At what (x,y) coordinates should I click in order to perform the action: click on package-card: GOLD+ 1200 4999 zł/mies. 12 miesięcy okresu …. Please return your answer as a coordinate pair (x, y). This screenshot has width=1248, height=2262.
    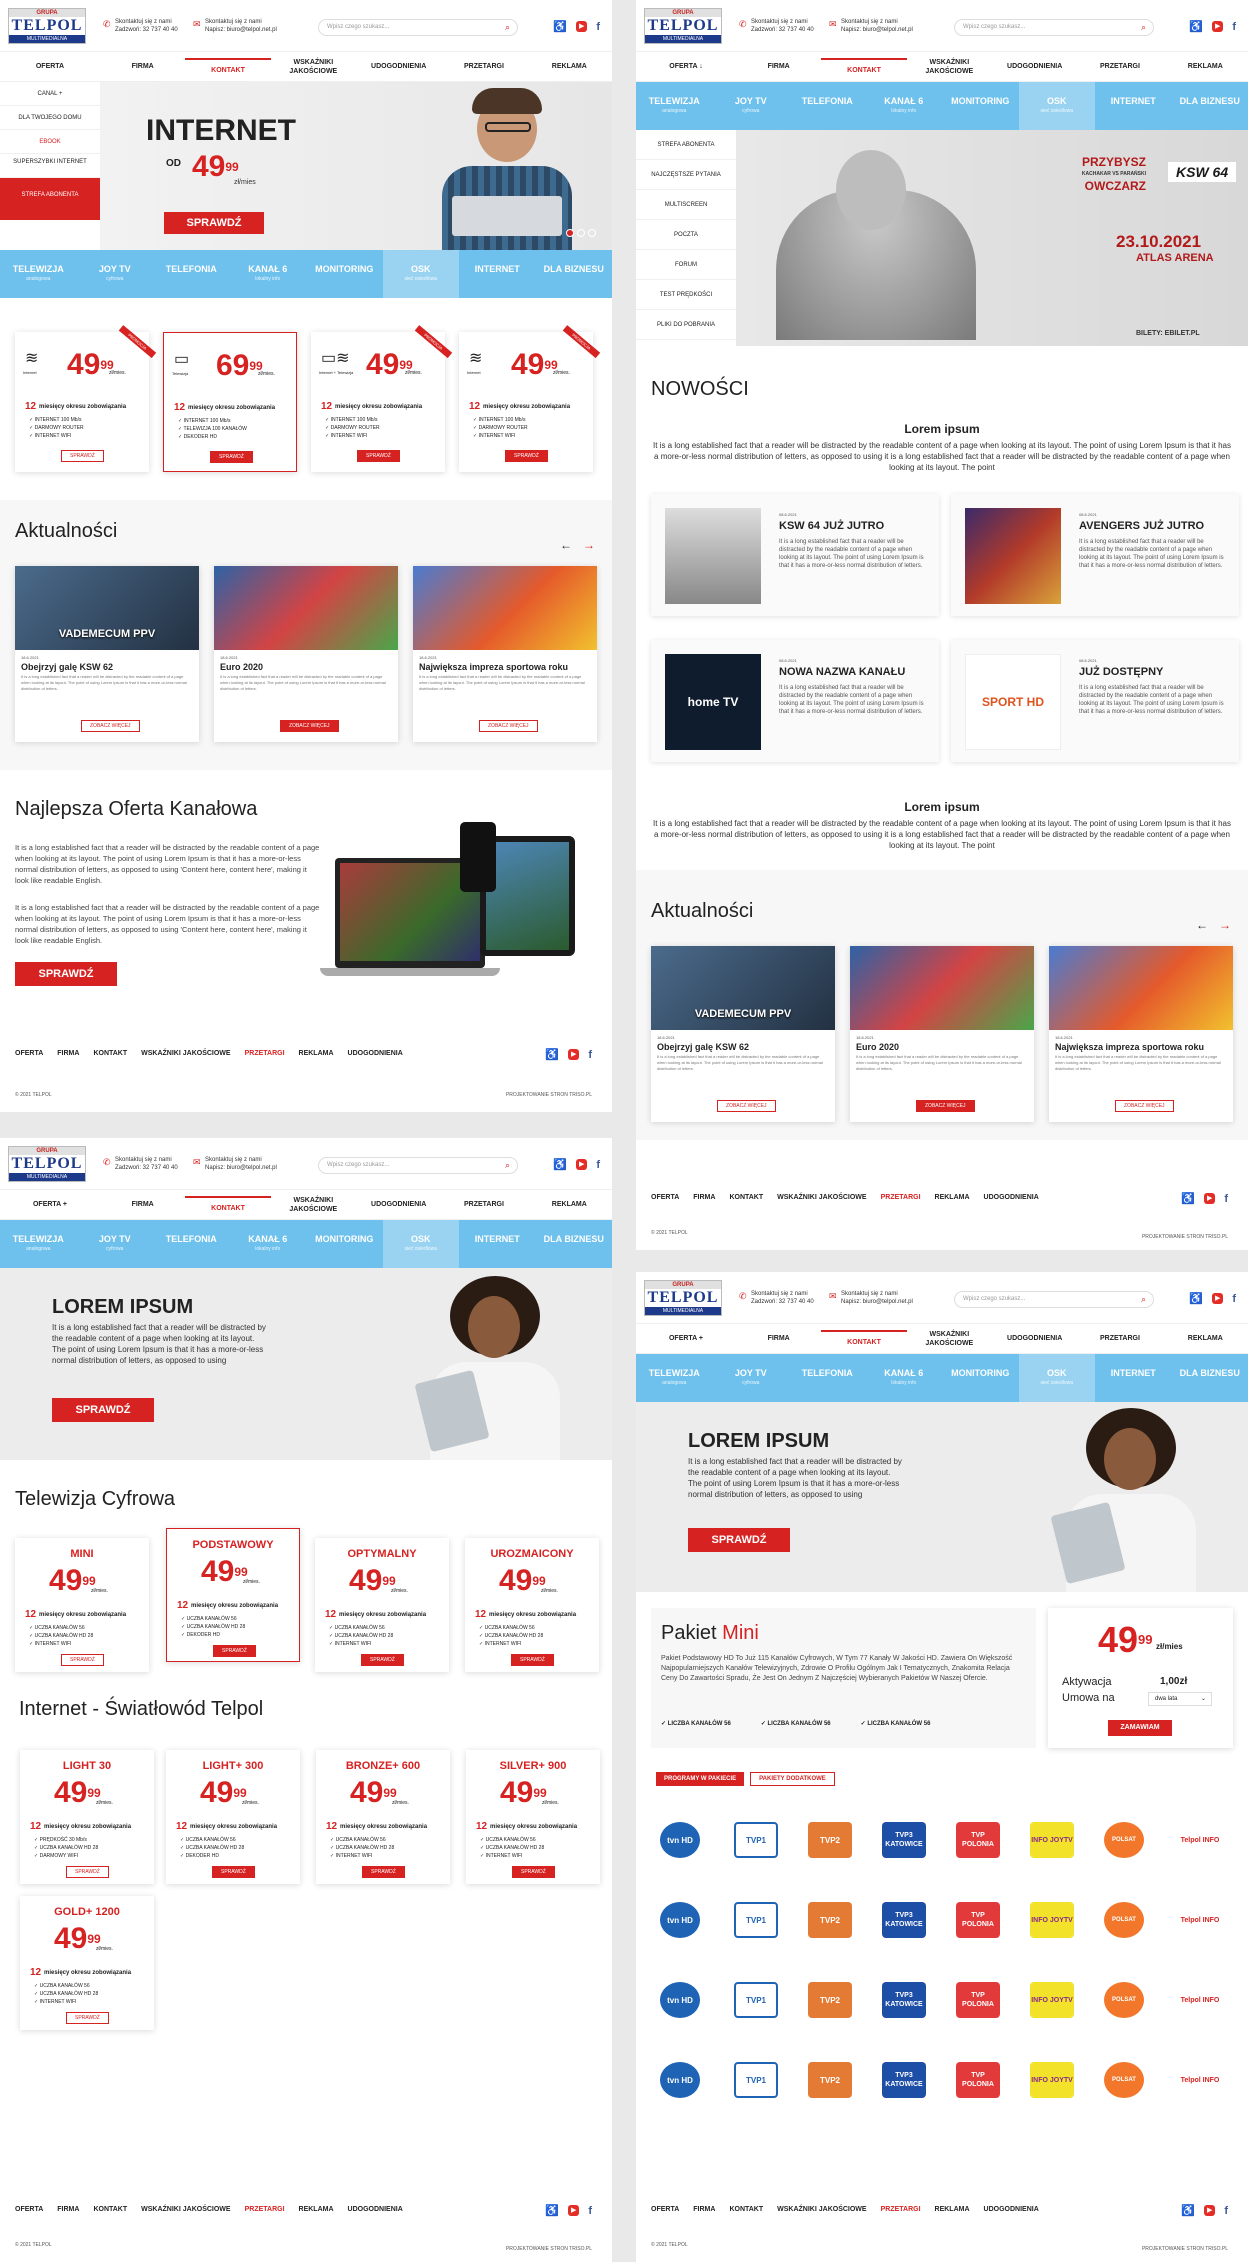
    Looking at the image, I should click on (87, 1963).